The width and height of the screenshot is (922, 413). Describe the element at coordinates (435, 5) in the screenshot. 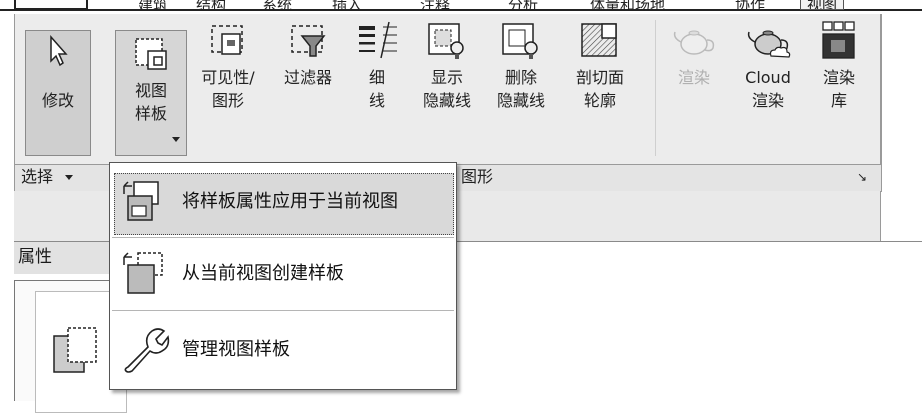

I see `tab-annotate: 注释` at that location.